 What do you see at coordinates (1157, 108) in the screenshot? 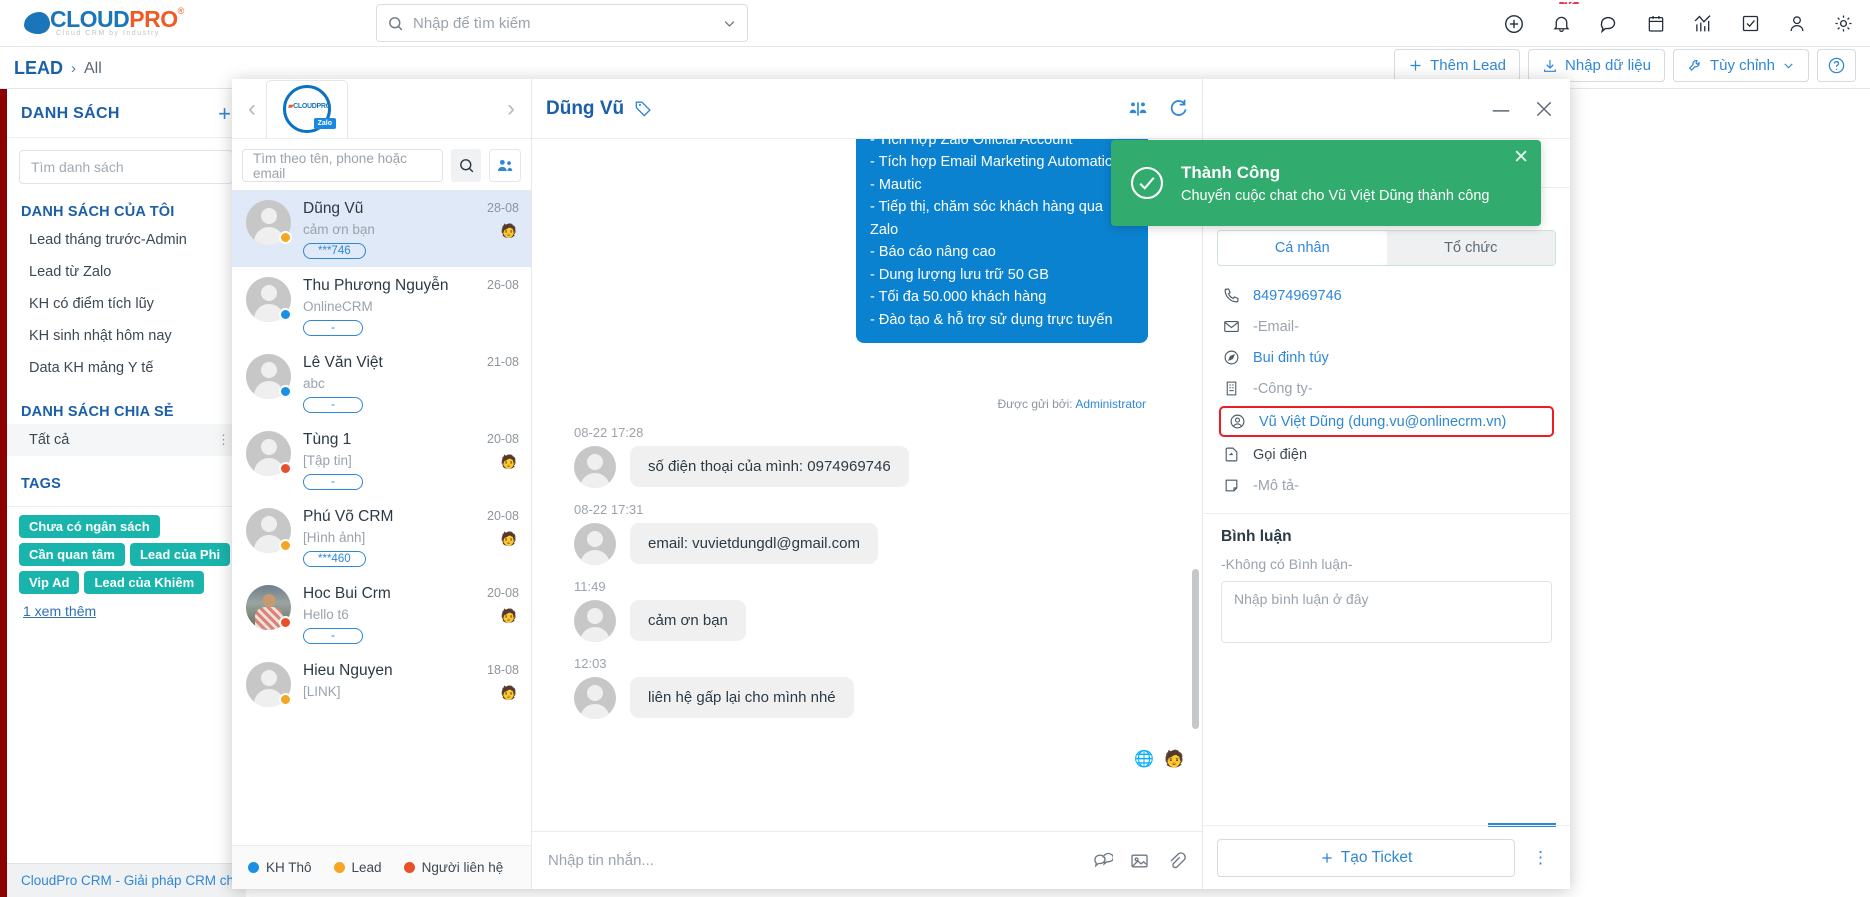
I see `conversation-header-actions` at bounding box center [1157, 108].